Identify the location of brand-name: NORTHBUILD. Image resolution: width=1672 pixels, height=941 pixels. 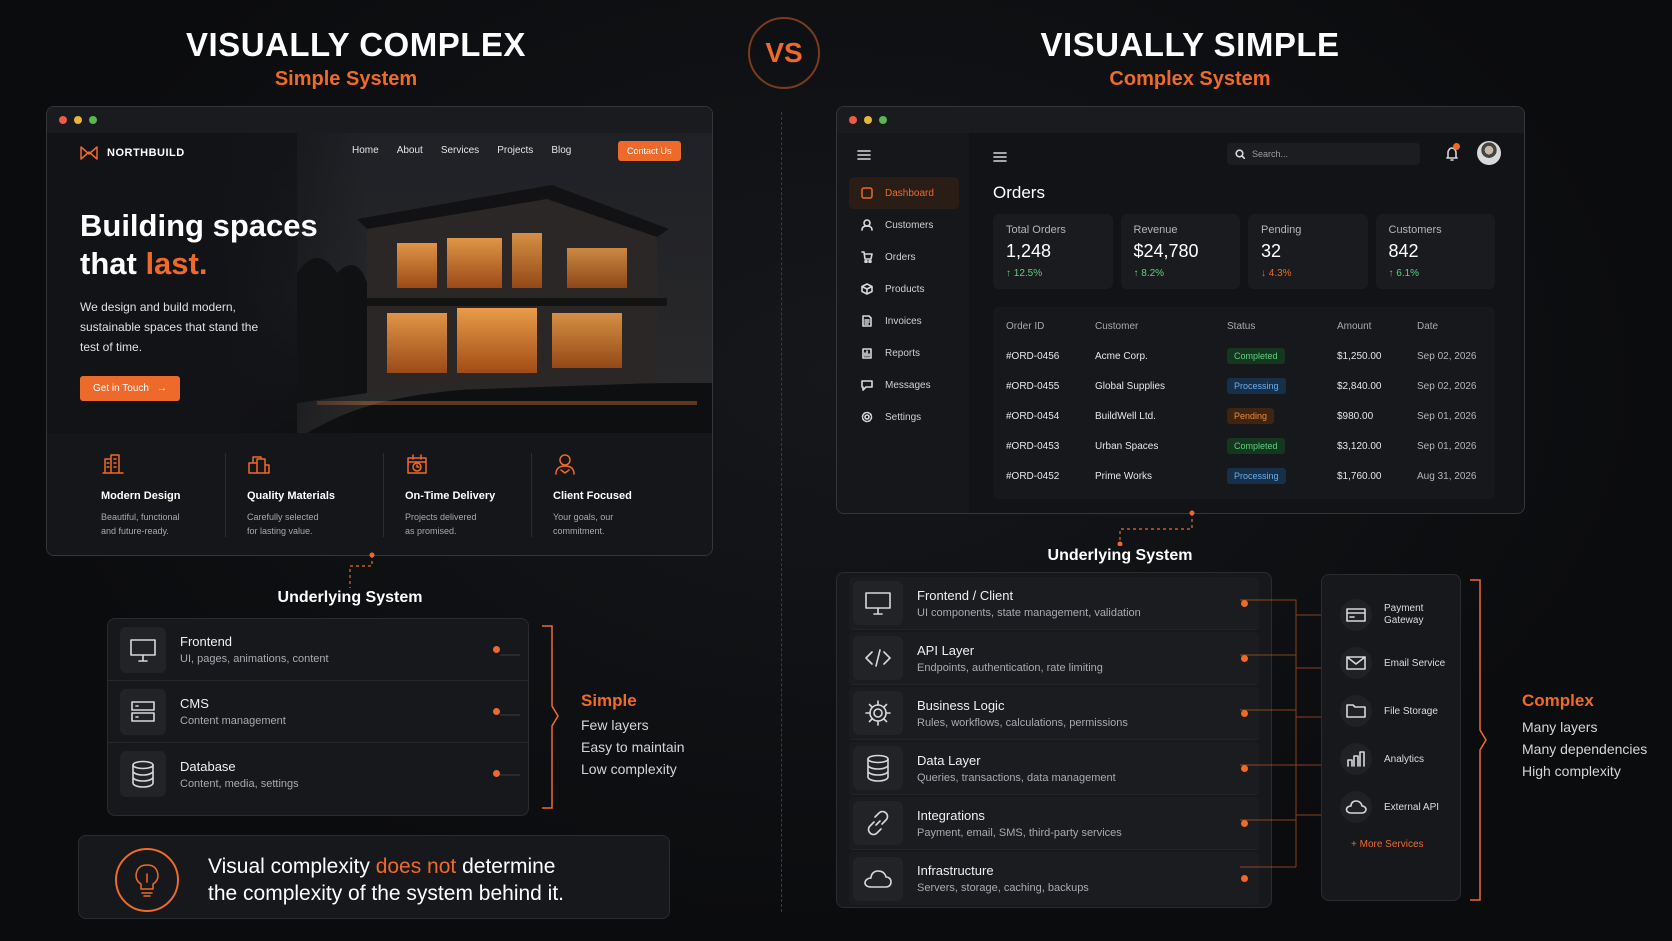
(146, 153).